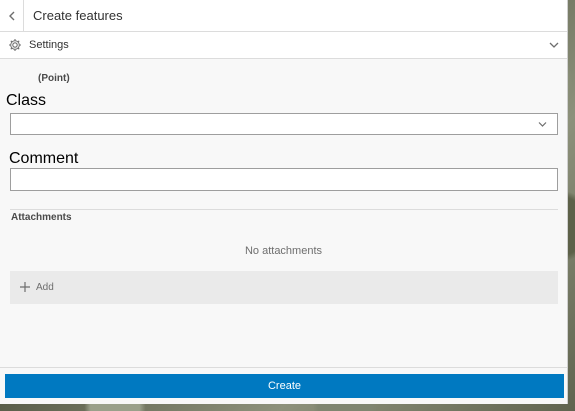 The image size is (575, 411). Describe the element at coordinates (26, 100) in the screenshot. I see `class-field-label: Class` at that location.